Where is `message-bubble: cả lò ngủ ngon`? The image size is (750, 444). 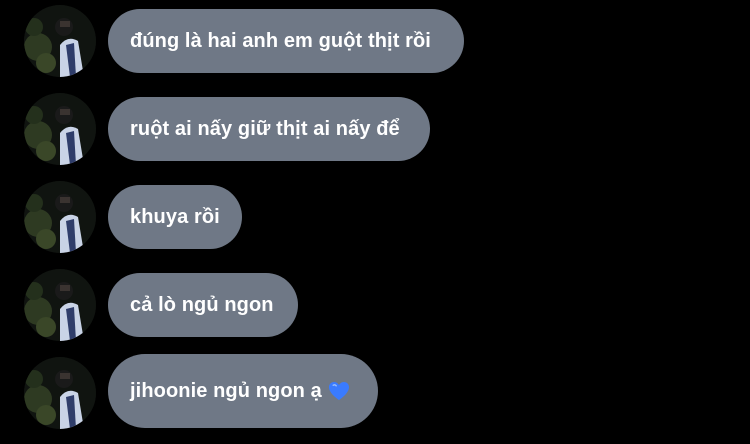 message-bubble: cả lò ngủ ngon is located at coordinates (203, 305).